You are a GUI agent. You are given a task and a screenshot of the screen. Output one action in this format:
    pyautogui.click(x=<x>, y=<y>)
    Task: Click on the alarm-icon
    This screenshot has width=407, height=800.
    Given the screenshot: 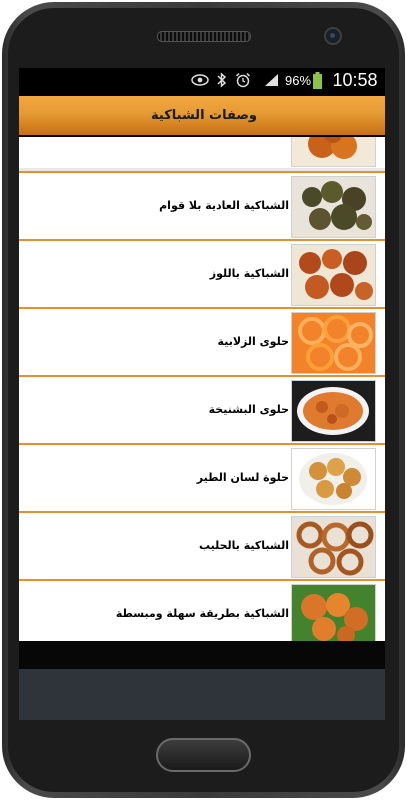 What is the action you would take?
    pyautogui.click(x=243, y=80)
    